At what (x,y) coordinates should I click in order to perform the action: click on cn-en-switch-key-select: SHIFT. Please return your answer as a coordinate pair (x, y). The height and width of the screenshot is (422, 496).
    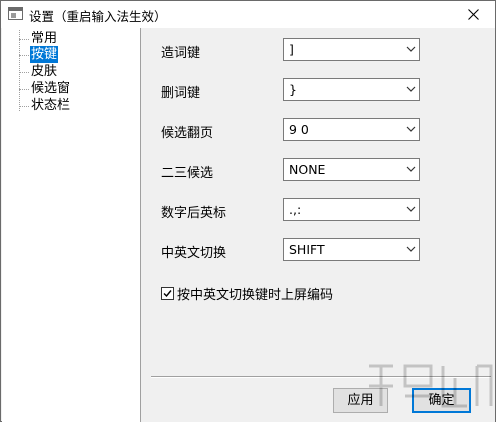
    Looking at the image, I should click on (351, 249).